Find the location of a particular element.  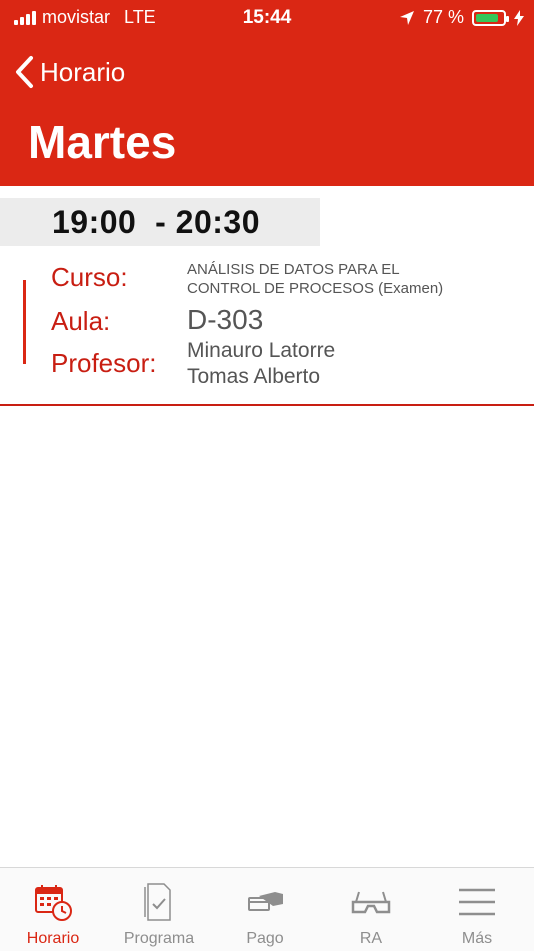

battery-percent: 77 % is located at coordinates (443, 17).